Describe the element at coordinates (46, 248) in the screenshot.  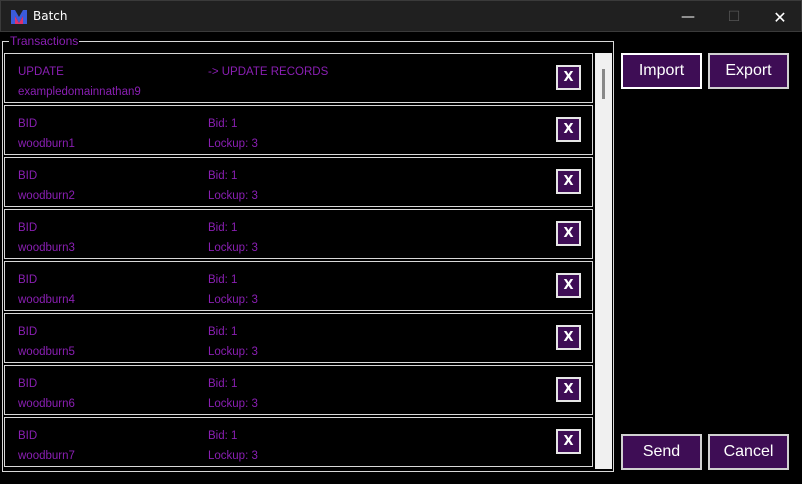
I see `transaction-name: woodburn3` at that location.